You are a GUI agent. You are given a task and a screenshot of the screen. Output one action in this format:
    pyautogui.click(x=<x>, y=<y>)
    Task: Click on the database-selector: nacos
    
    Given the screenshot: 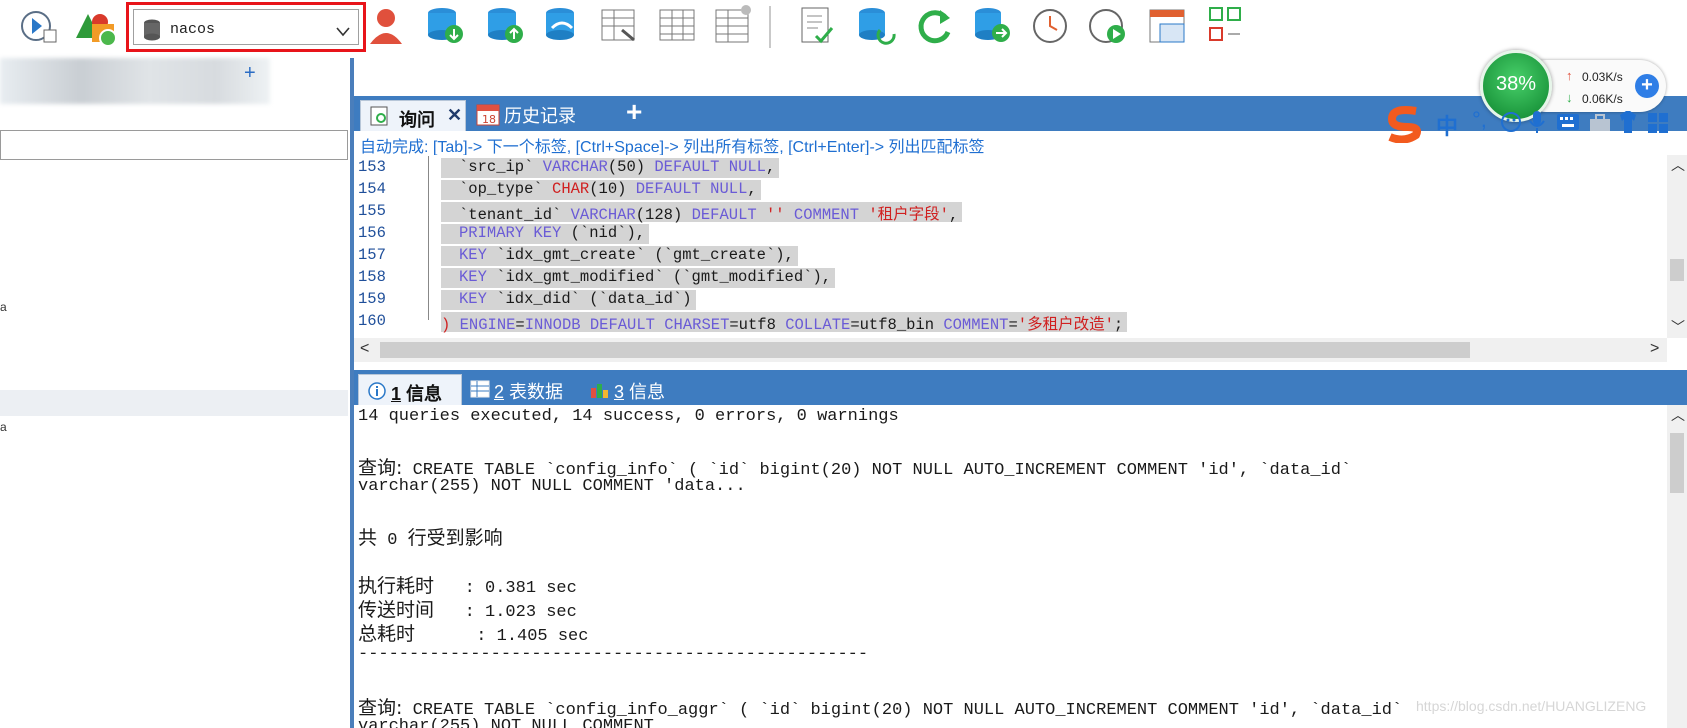 What is the action you would take?
    pyautogui.click(x=246, y=27)
    